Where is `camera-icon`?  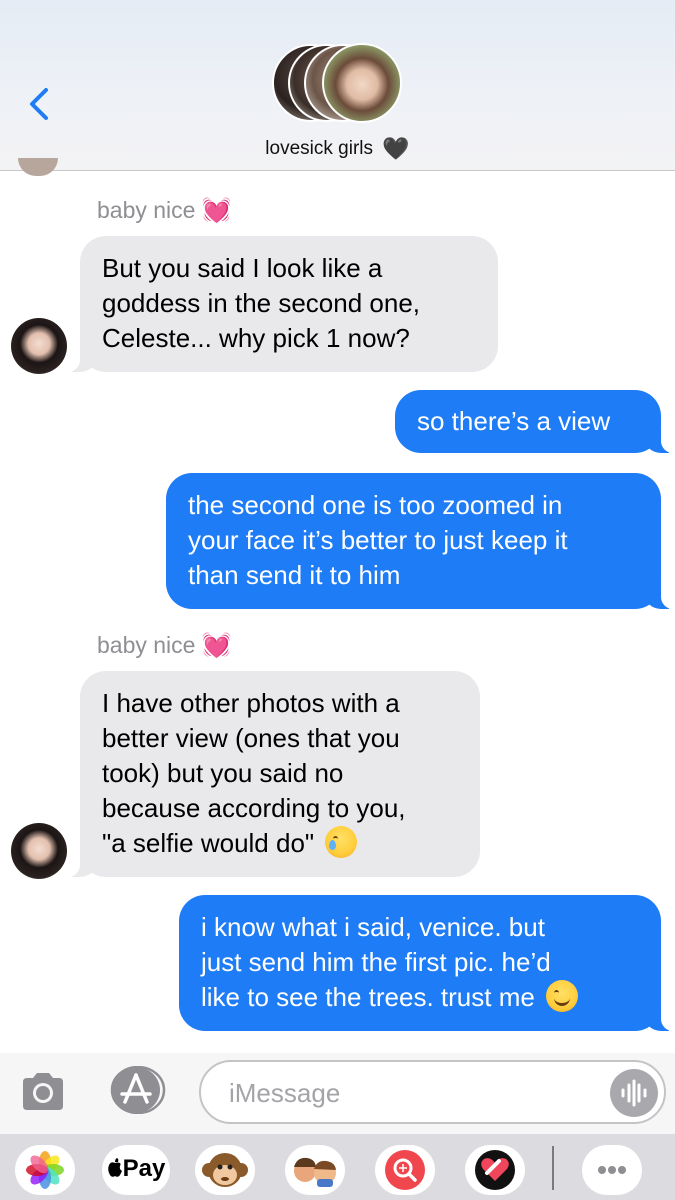
camera-icon is located at coordinates (43, 1091).